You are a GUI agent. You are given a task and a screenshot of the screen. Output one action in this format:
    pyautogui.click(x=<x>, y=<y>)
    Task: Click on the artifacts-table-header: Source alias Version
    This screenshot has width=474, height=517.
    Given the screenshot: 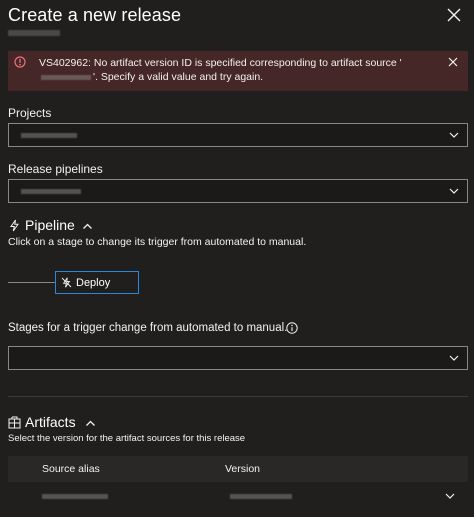 What is the action you would take?
    pyautogui.click(x=238, y=469)
    